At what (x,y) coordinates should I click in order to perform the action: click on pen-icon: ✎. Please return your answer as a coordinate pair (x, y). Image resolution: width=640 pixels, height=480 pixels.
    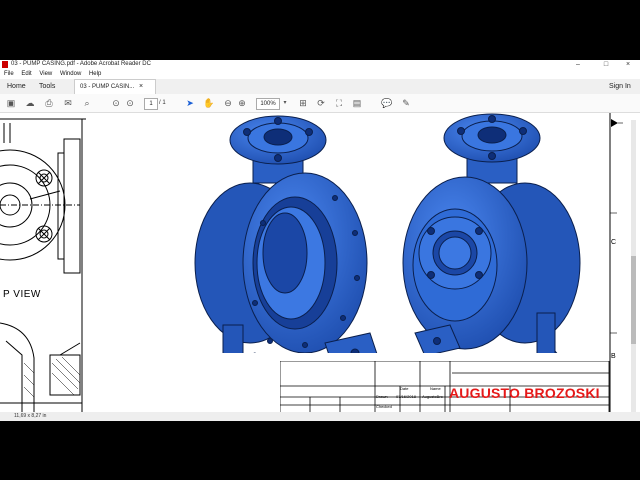
    Looking at the image, I should click on (406, 103).